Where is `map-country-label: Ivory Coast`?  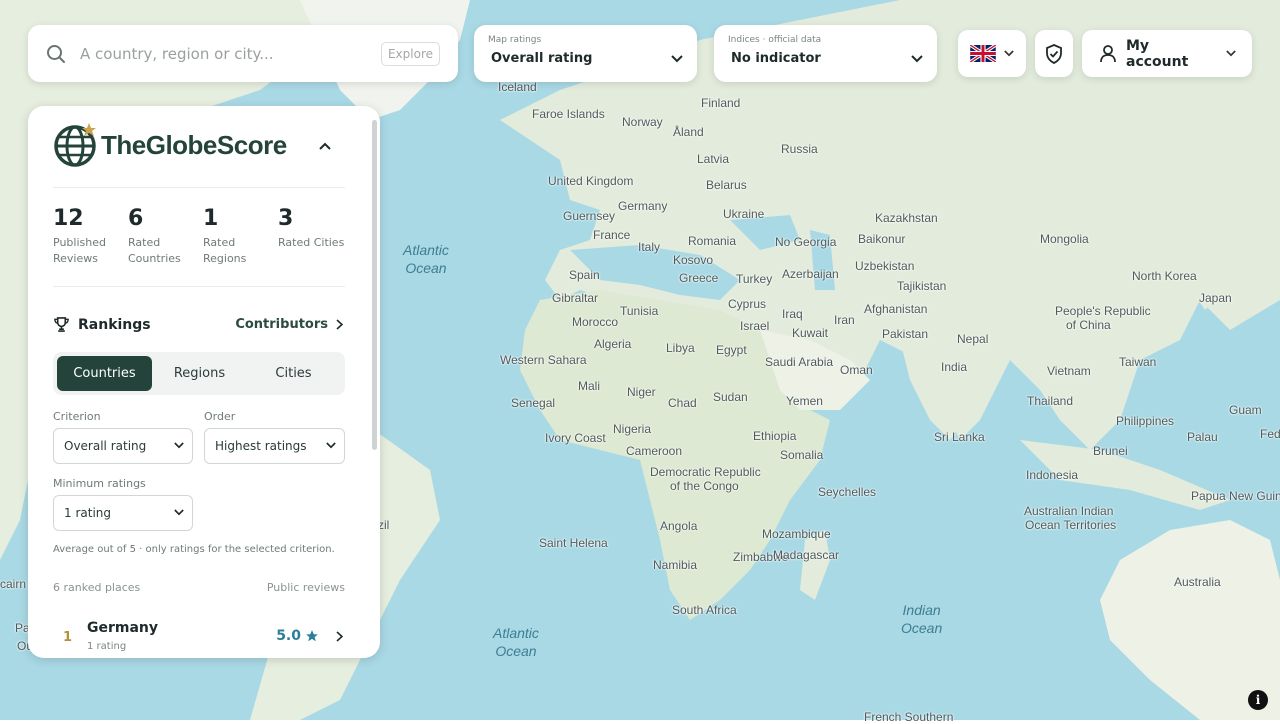
map-country-label: Ivory Coast is located at coordinates (575, 438).